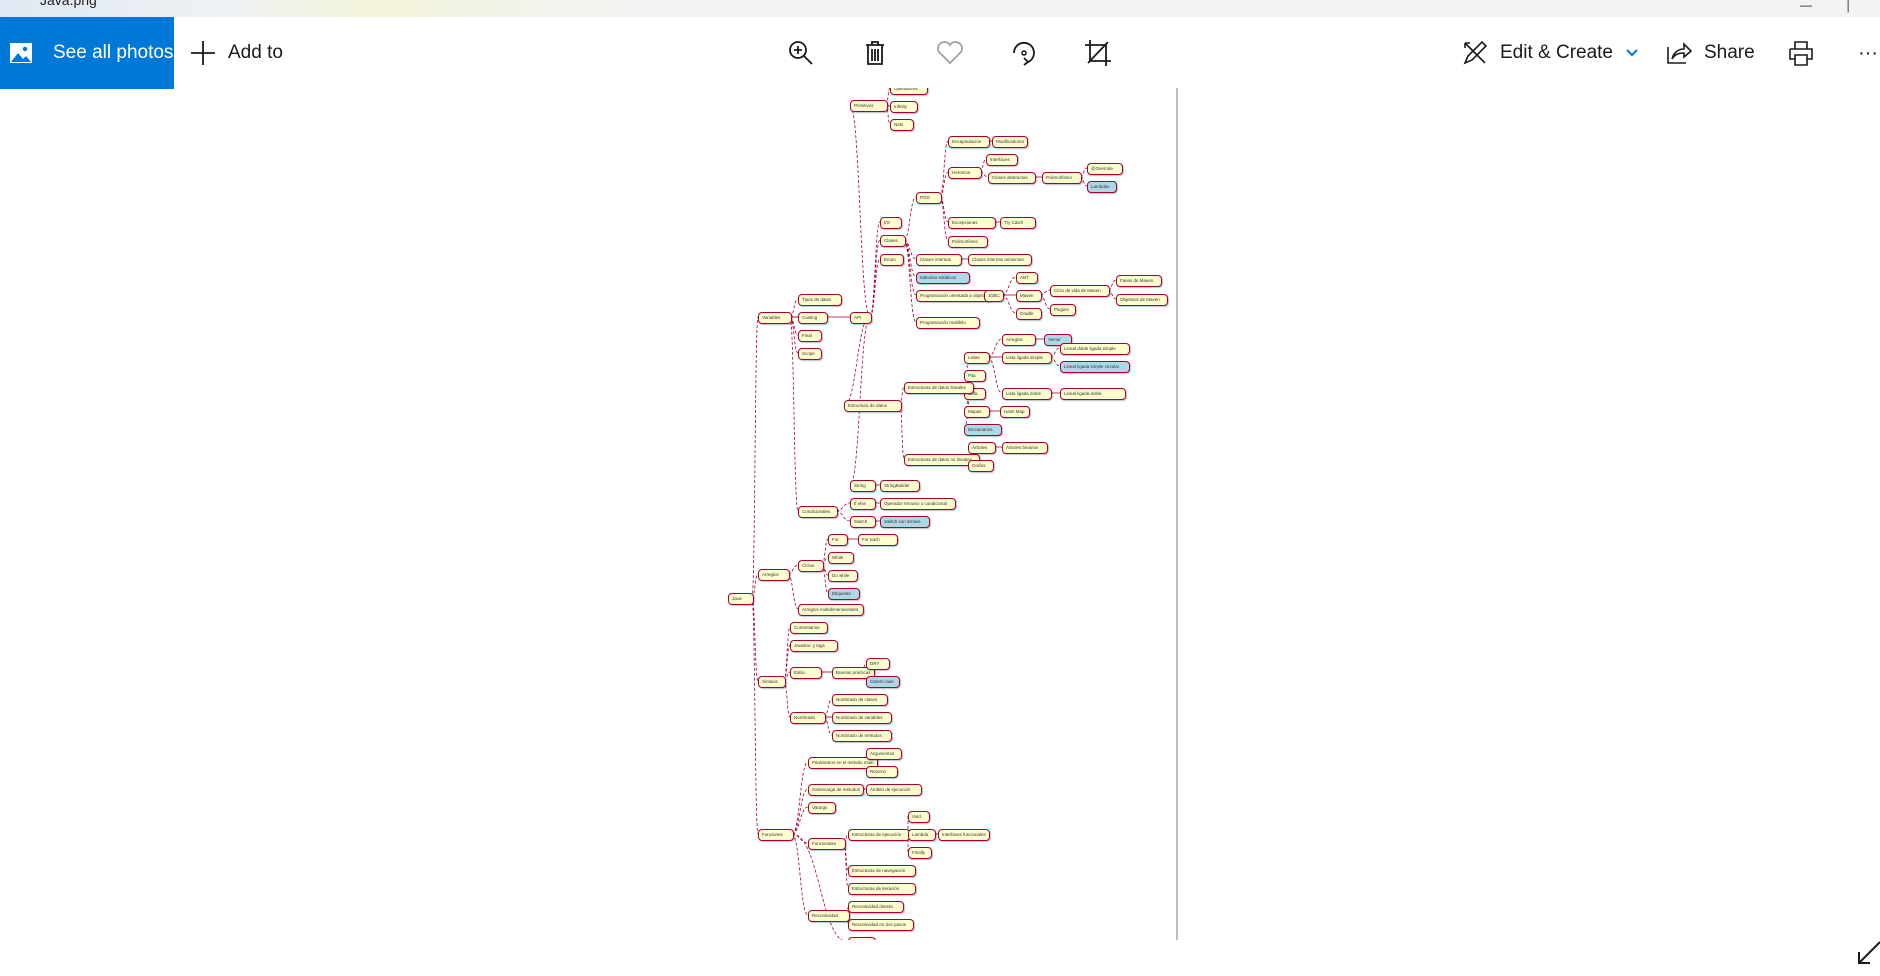  I want to click on favorite-button, so click(950, 53).